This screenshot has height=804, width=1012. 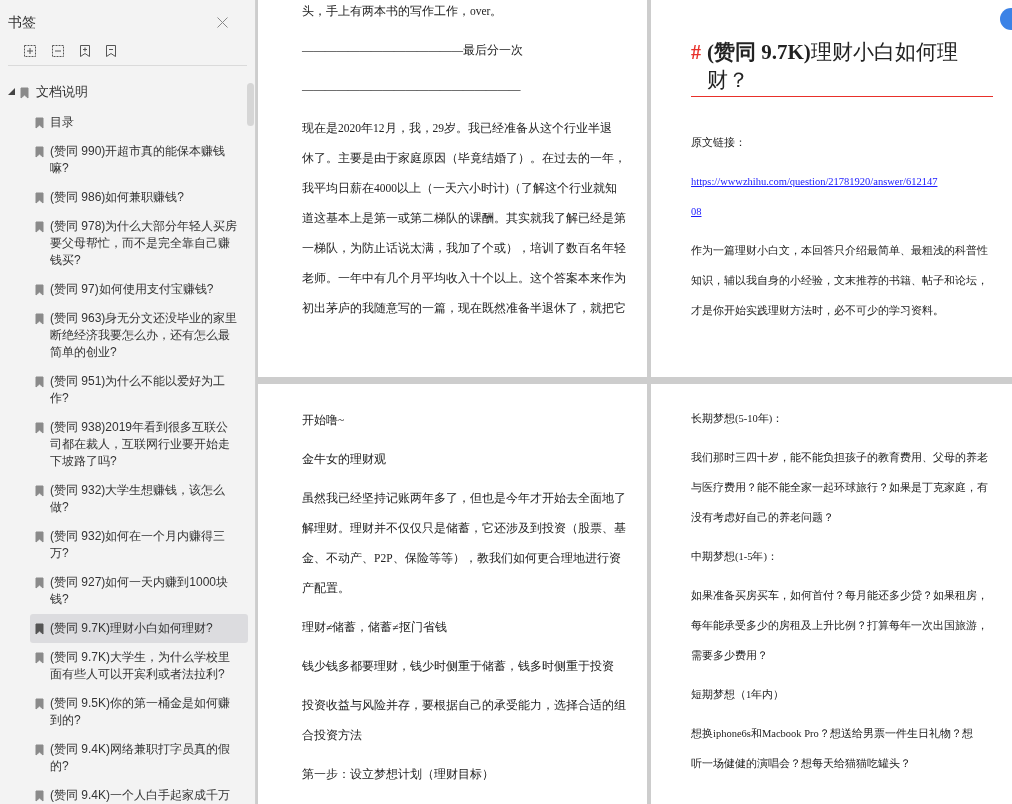 What do you see at coordinates (111, 50) in the screenshot?
I see `remove-bookmark-icon` at bounding box center [111, 50].